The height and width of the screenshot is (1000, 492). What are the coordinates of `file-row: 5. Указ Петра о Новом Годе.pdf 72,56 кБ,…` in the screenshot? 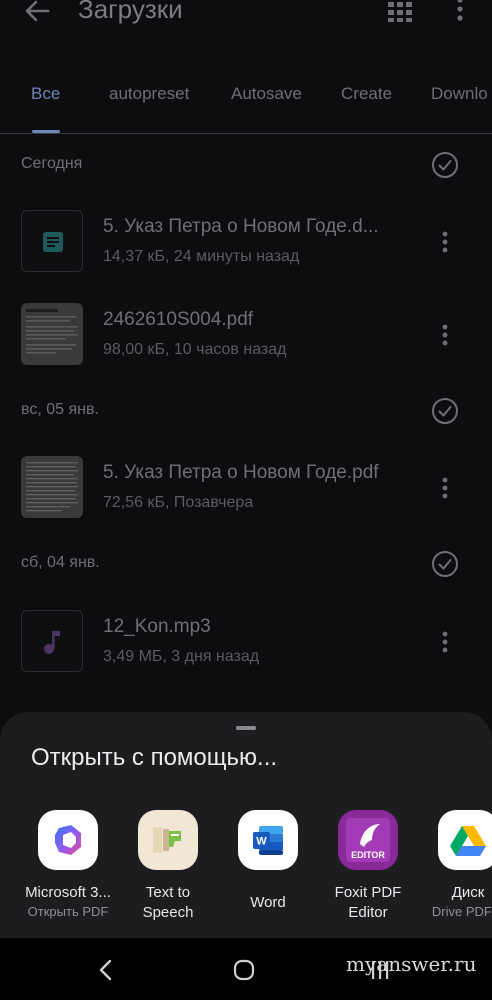 It's located at (246, 488).